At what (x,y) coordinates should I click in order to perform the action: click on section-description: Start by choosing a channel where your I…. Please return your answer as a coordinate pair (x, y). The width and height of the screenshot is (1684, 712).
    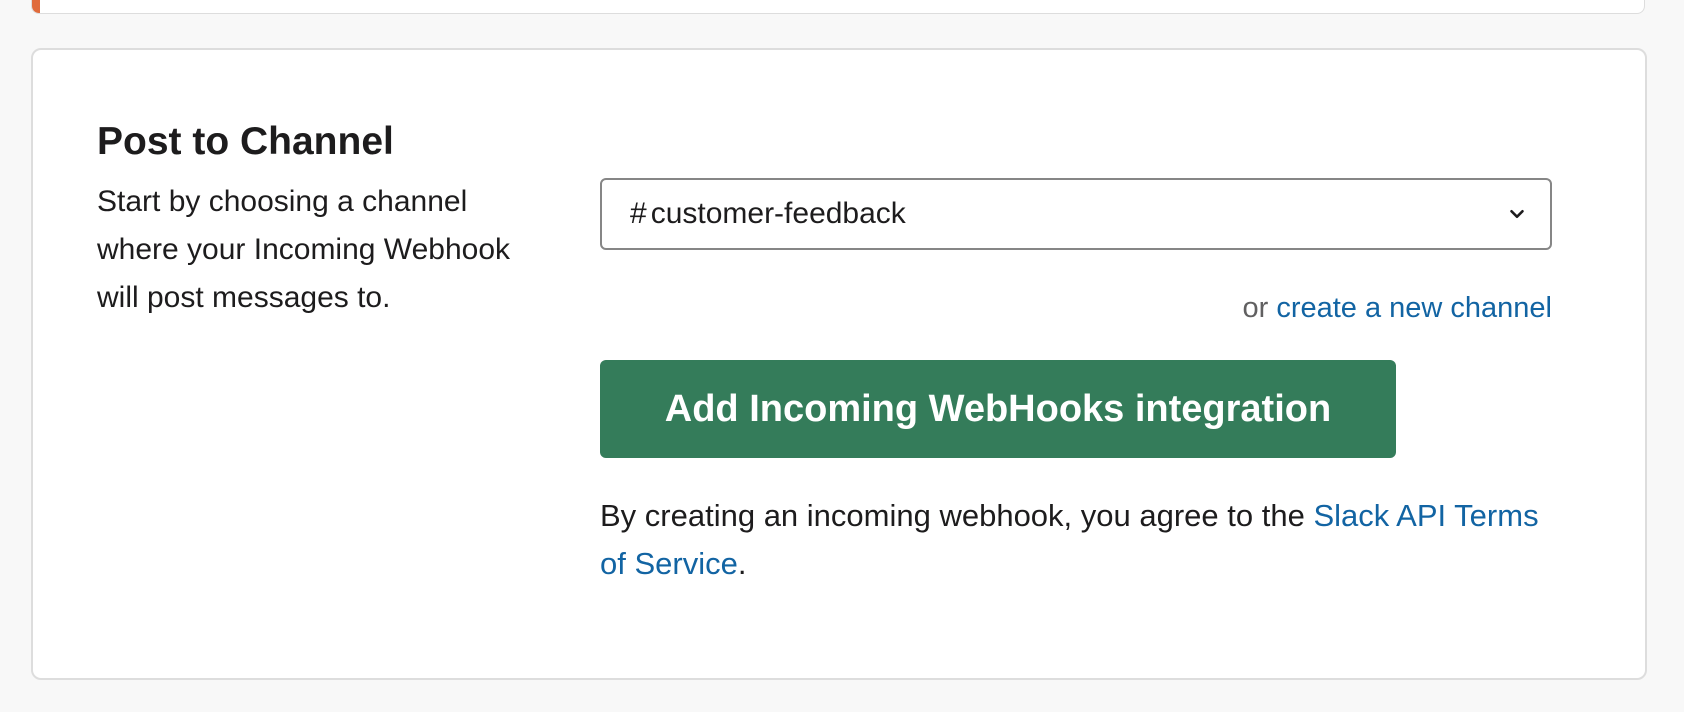
    Looking at the image, I should click on (303, 249).